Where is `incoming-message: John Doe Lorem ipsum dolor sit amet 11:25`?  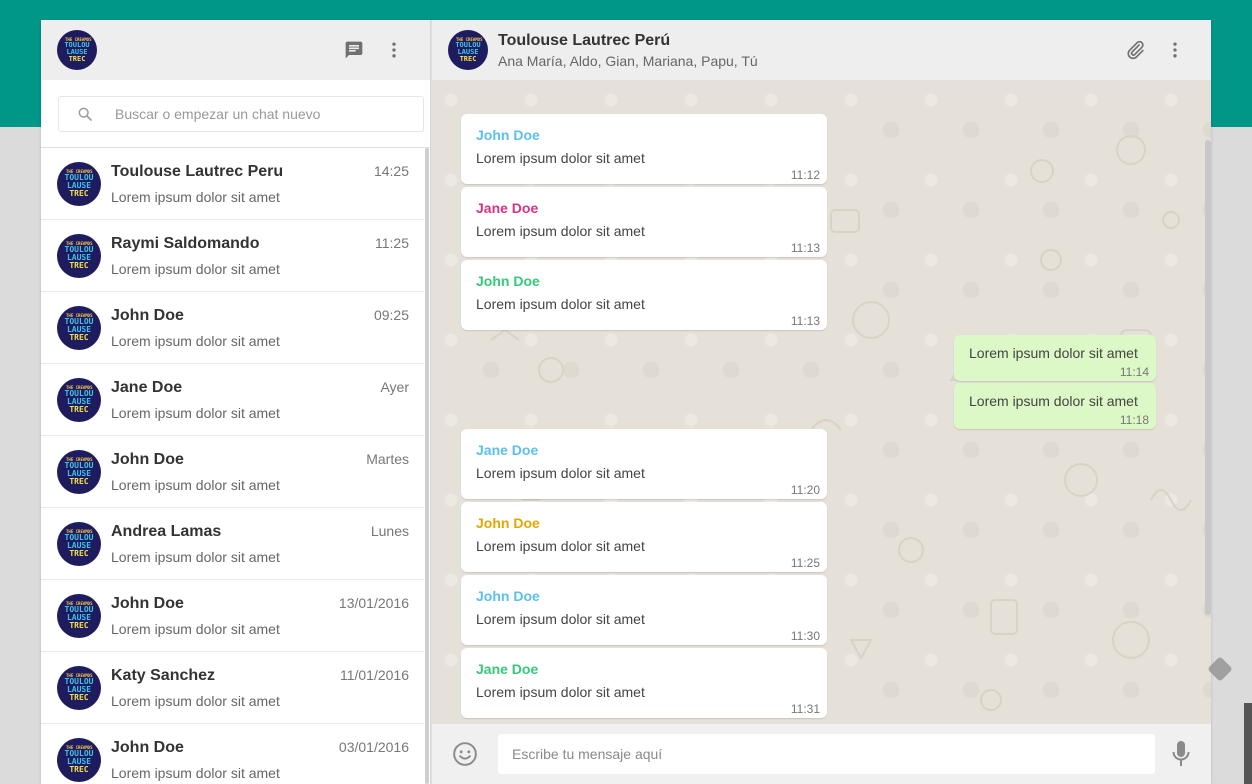
incoming-message: John Doe Lorem ipsum dolor sit amet 11:25 is located at coordinates (644, 537).